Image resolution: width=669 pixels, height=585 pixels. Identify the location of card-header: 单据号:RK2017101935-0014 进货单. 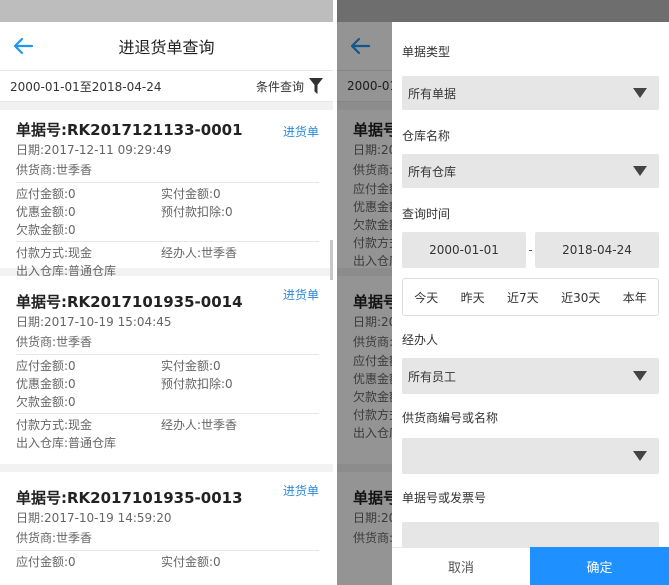
(167, 294).